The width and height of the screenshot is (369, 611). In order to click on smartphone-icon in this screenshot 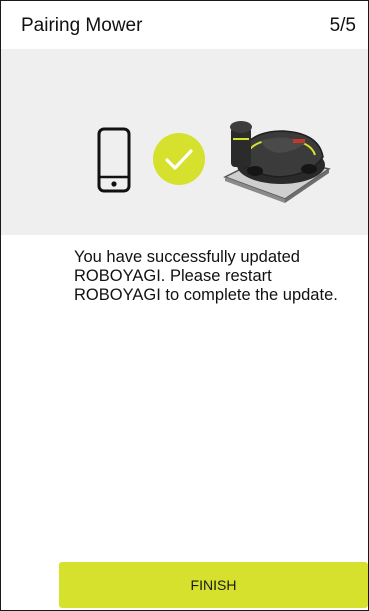, I will do `click(114, 160)`.